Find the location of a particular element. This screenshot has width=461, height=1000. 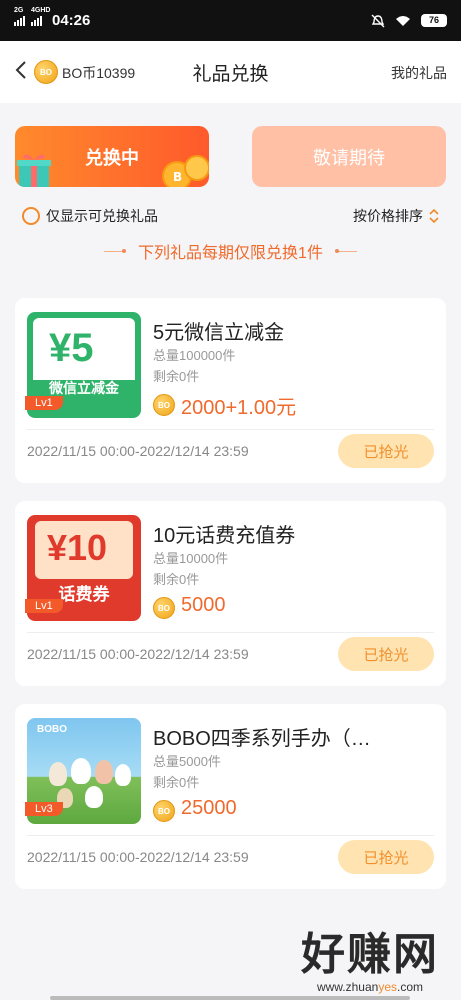

sort-label: 按价格排序 is located at coordinates (388, 216).